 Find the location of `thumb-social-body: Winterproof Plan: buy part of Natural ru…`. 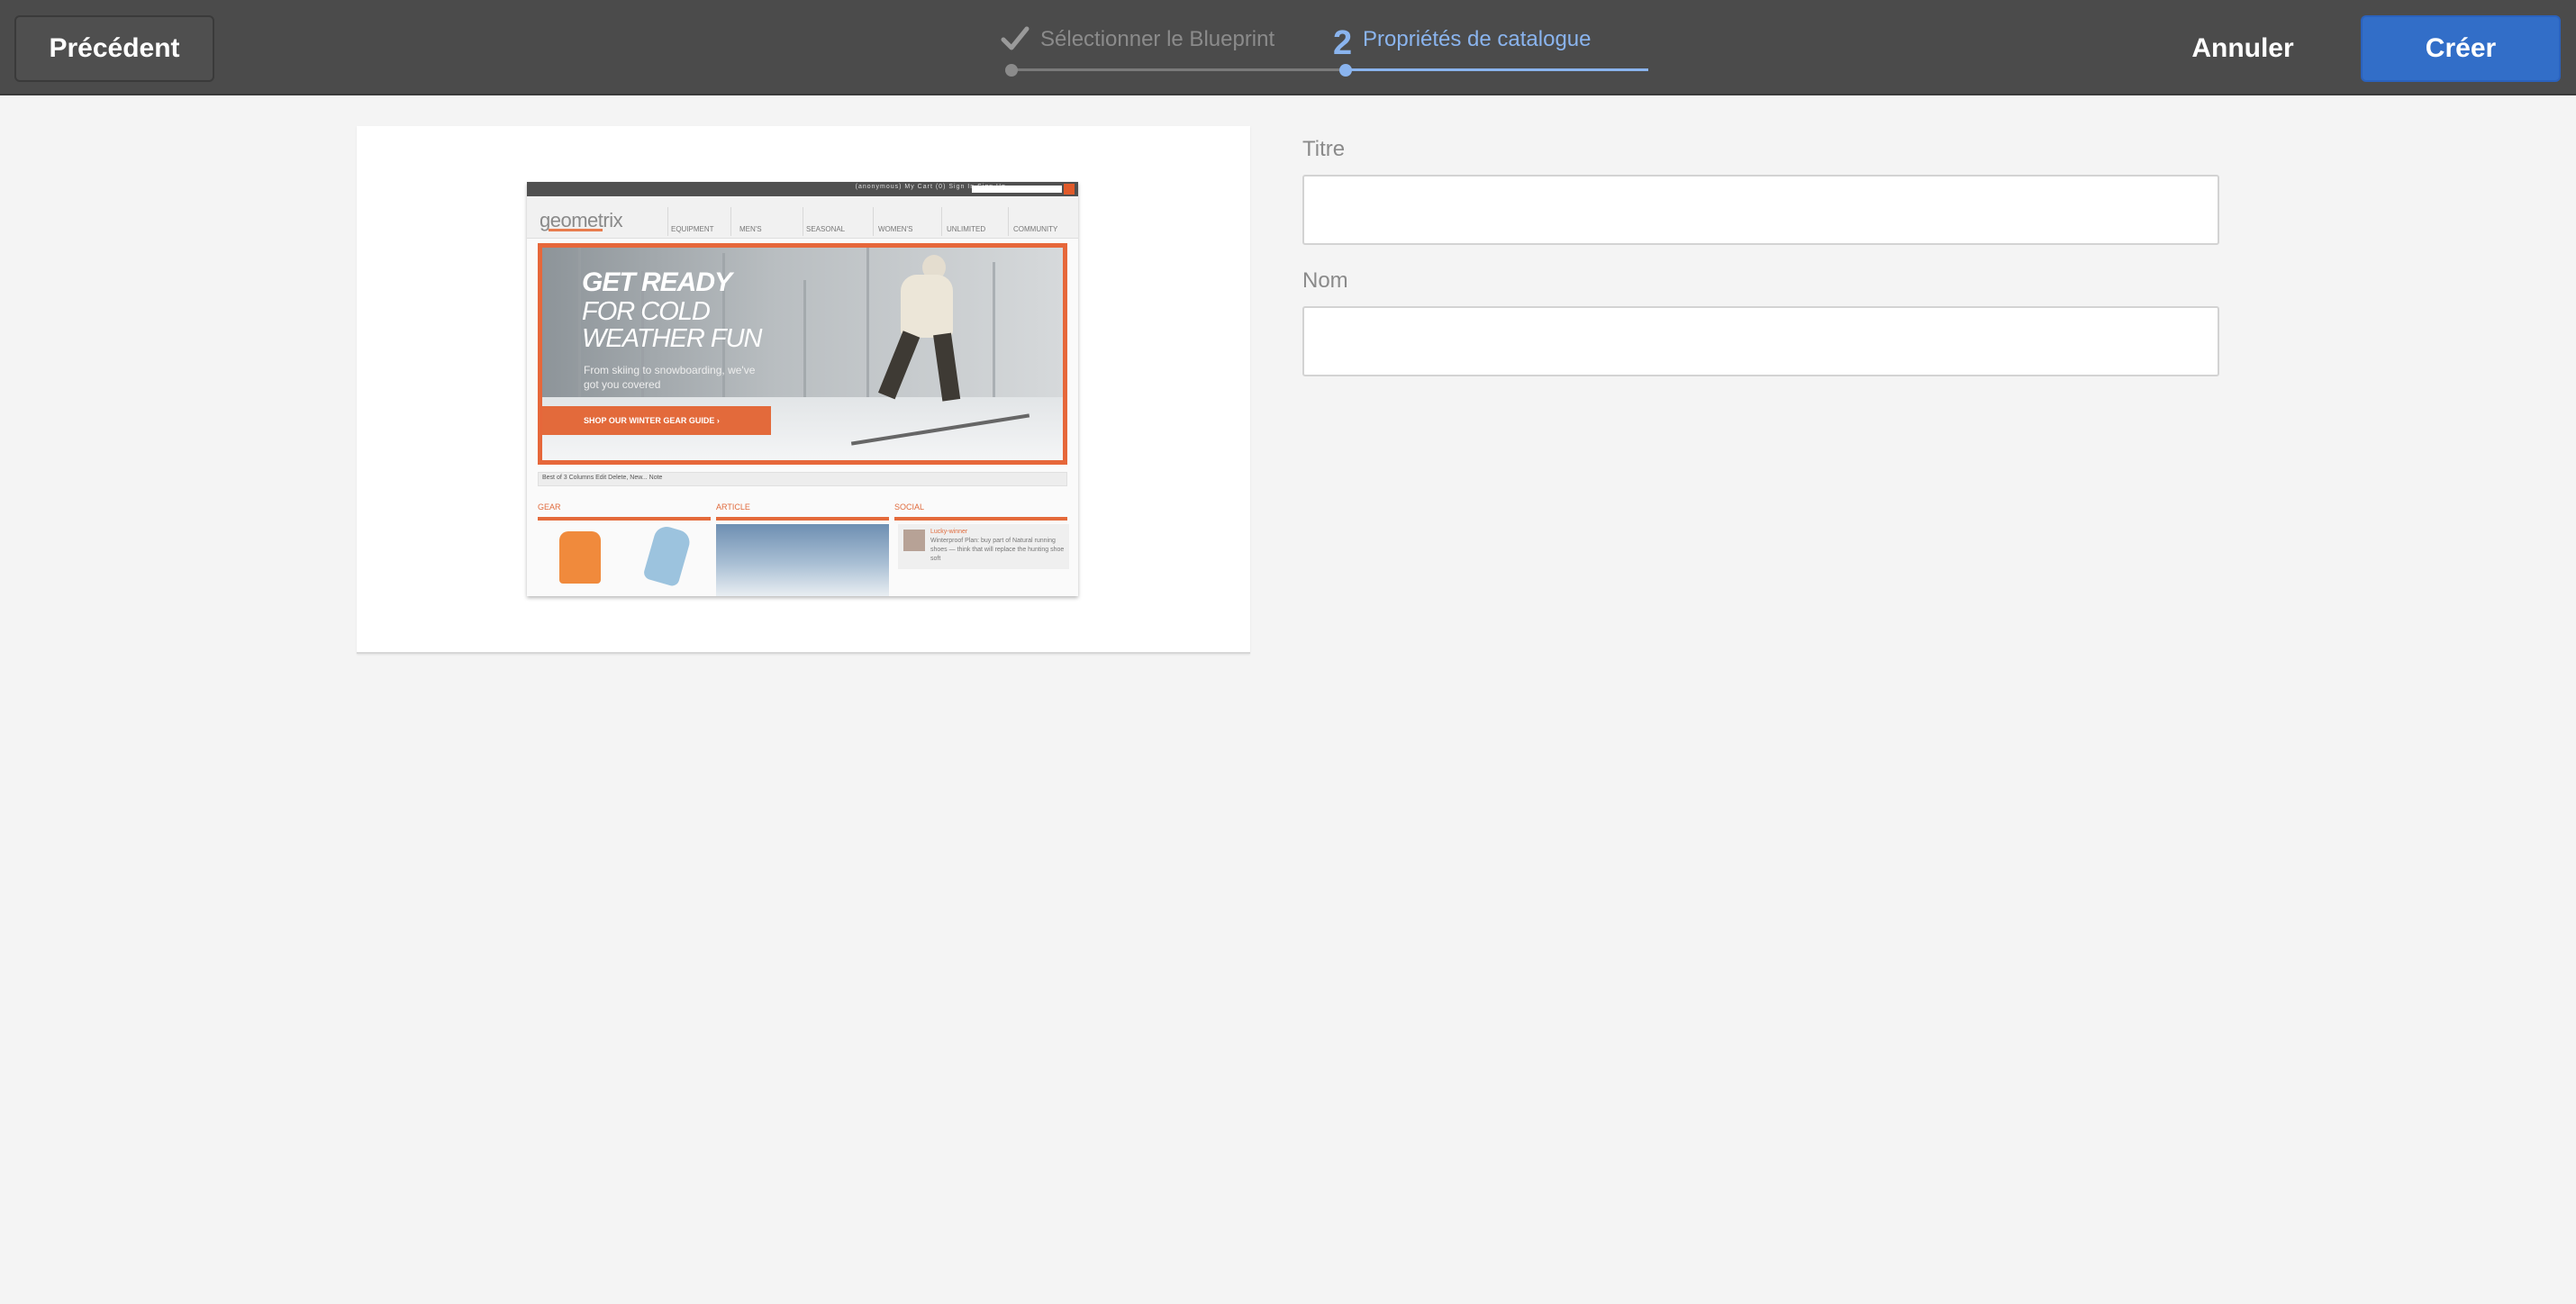

thumb-social-body: Winterproof Plan: buy part of Natural ru… is located at coordinates (997, 550).